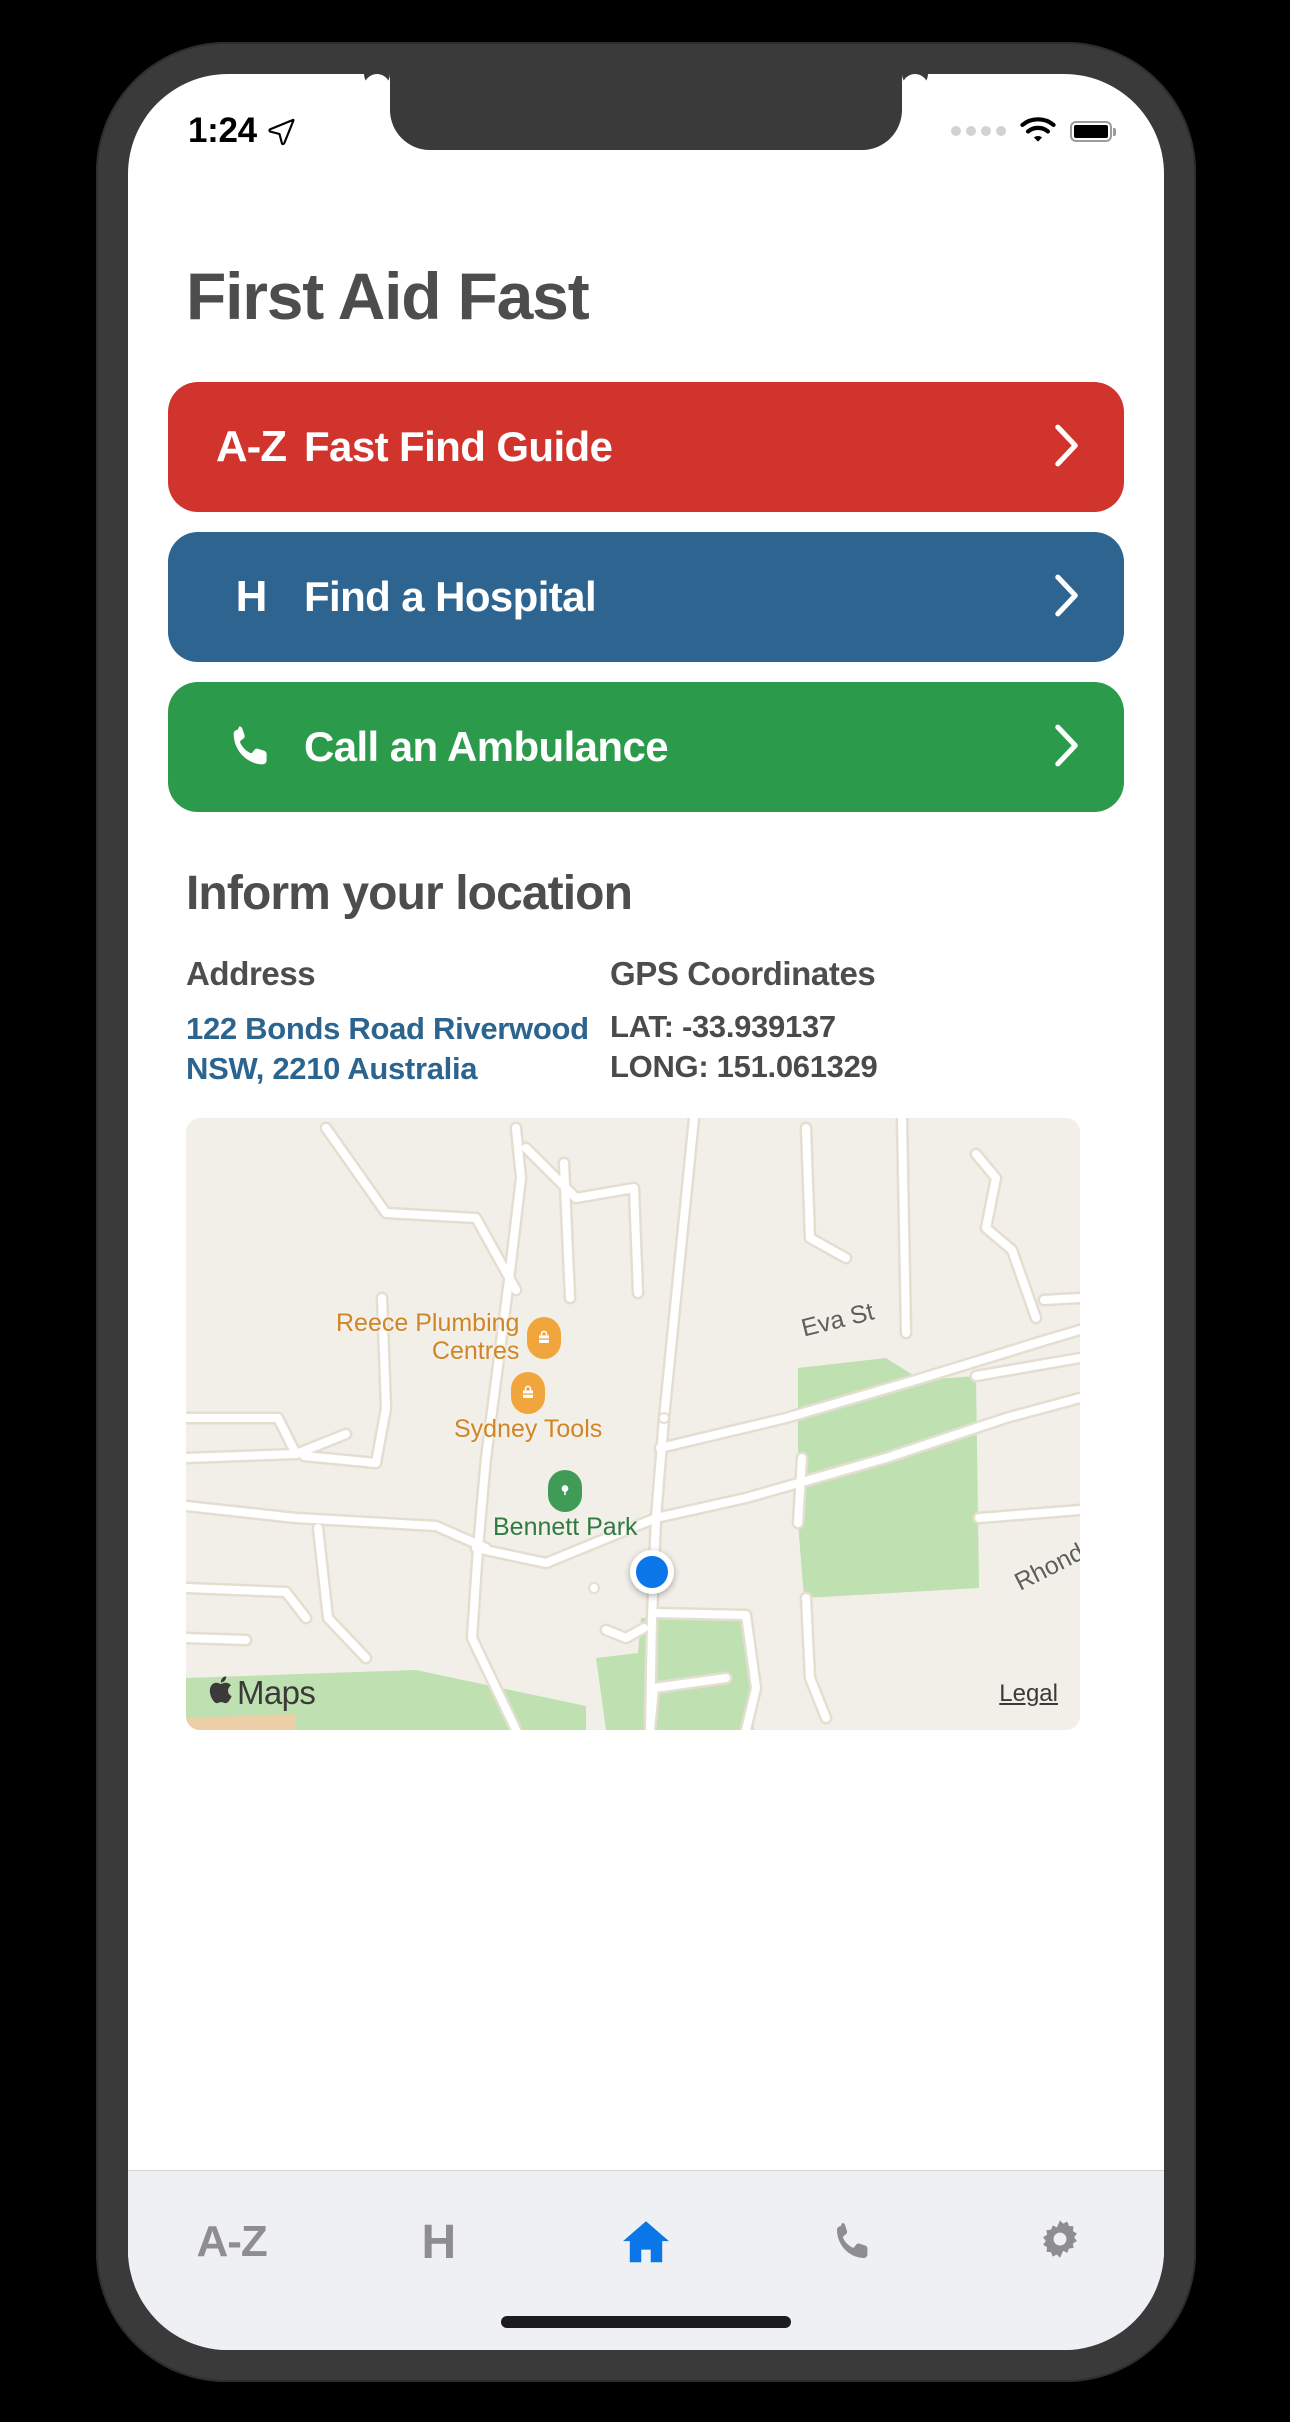 The width and height of the screenshot is (1290, 2422). I want to click on tab-hospital: H, so click(438, 2242).